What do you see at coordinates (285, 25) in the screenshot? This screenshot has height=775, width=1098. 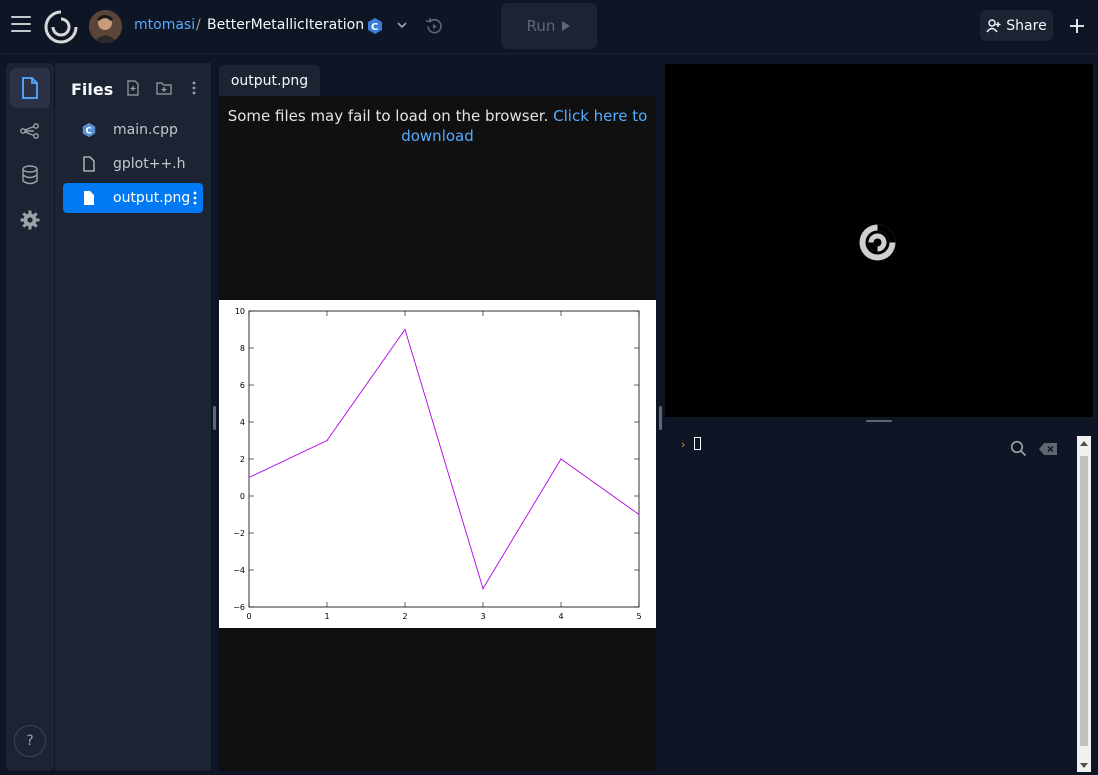 I see `repl-name: BetterMetallicIteration` at bounding box center [285, 25].